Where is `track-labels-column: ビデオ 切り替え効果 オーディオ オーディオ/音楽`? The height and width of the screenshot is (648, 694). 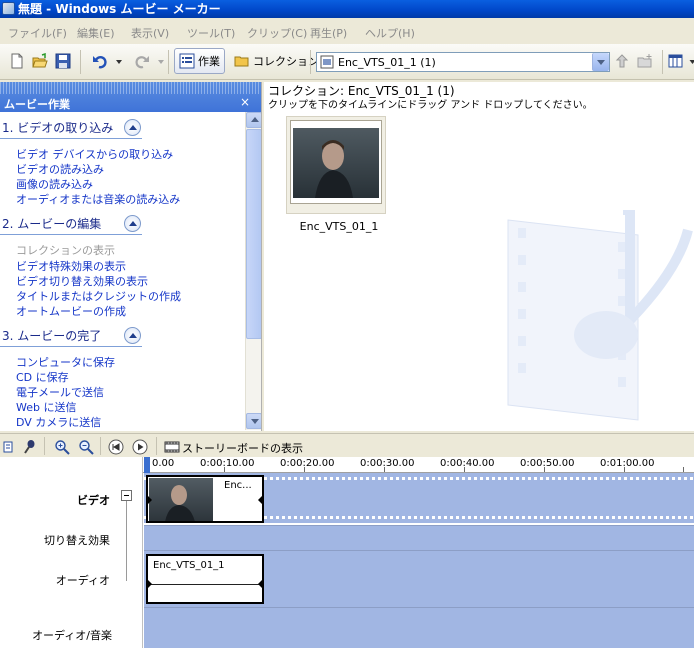
track-labels-column: ビデオ 切り替え効果 オーディオ オーディオ/音楽 is located at coordinates (71, 552).